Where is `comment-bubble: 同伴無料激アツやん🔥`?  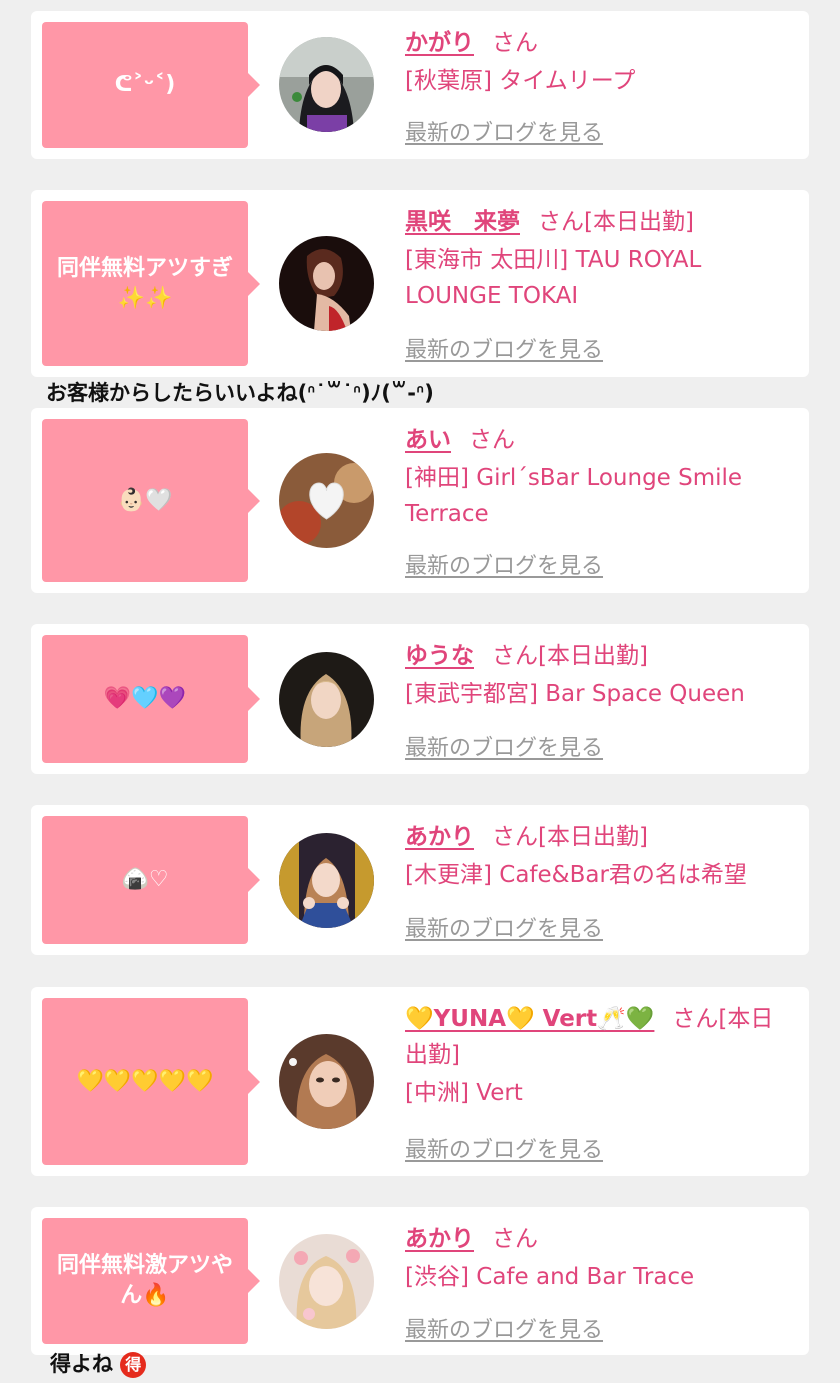
comment-bubble: 同伴無料激アツやん🔥 is located at coordinates (151, 1281).